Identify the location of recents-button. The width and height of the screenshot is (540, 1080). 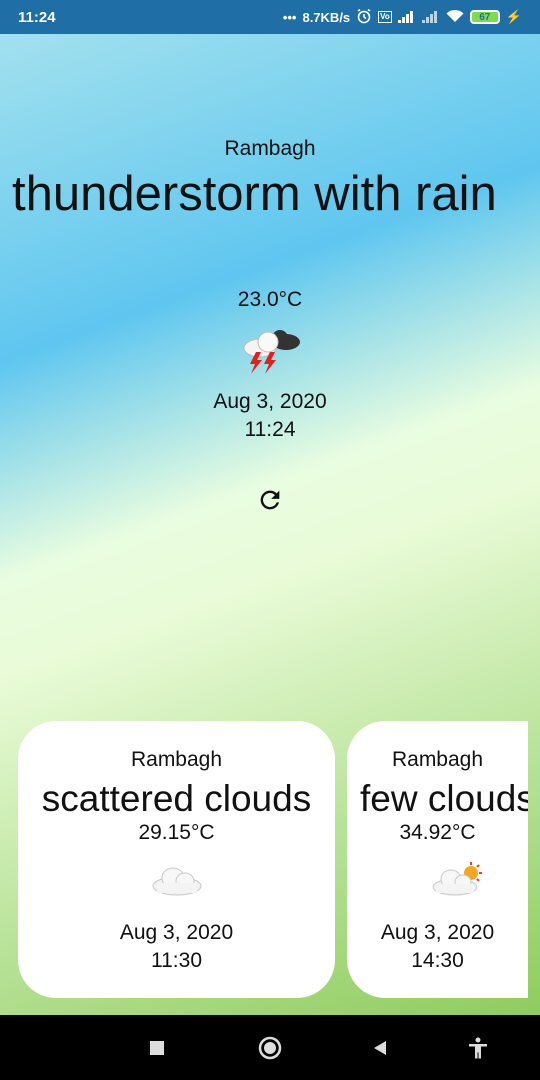
(157, 1048).